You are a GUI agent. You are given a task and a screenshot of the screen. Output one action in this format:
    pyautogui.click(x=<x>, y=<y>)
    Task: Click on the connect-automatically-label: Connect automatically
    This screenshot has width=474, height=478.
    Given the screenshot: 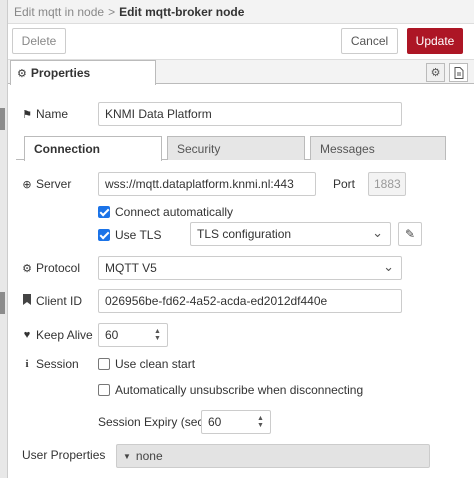 What is the action you would take?
    pyautogui.click(x=174, y=212)
    